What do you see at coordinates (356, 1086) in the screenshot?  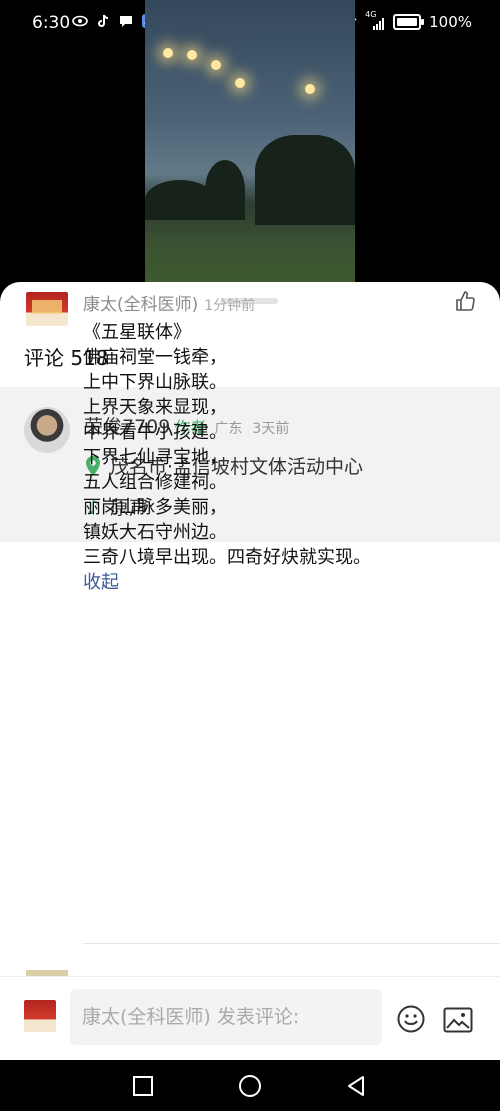 I see `back-icon` at bounding box center [356, 1086].